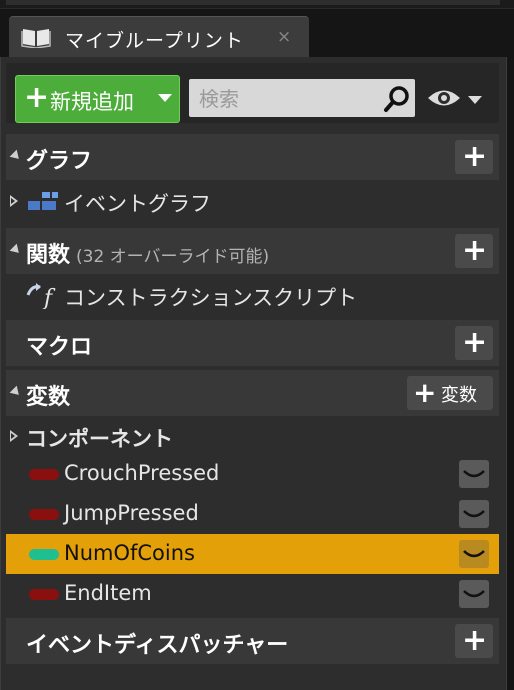 Image resolution: width=514 pixels, height=690 pixels. Describe the element at coordinates (48, 397) in the screenshot. I see `section-variables-title: 変数` at that location.